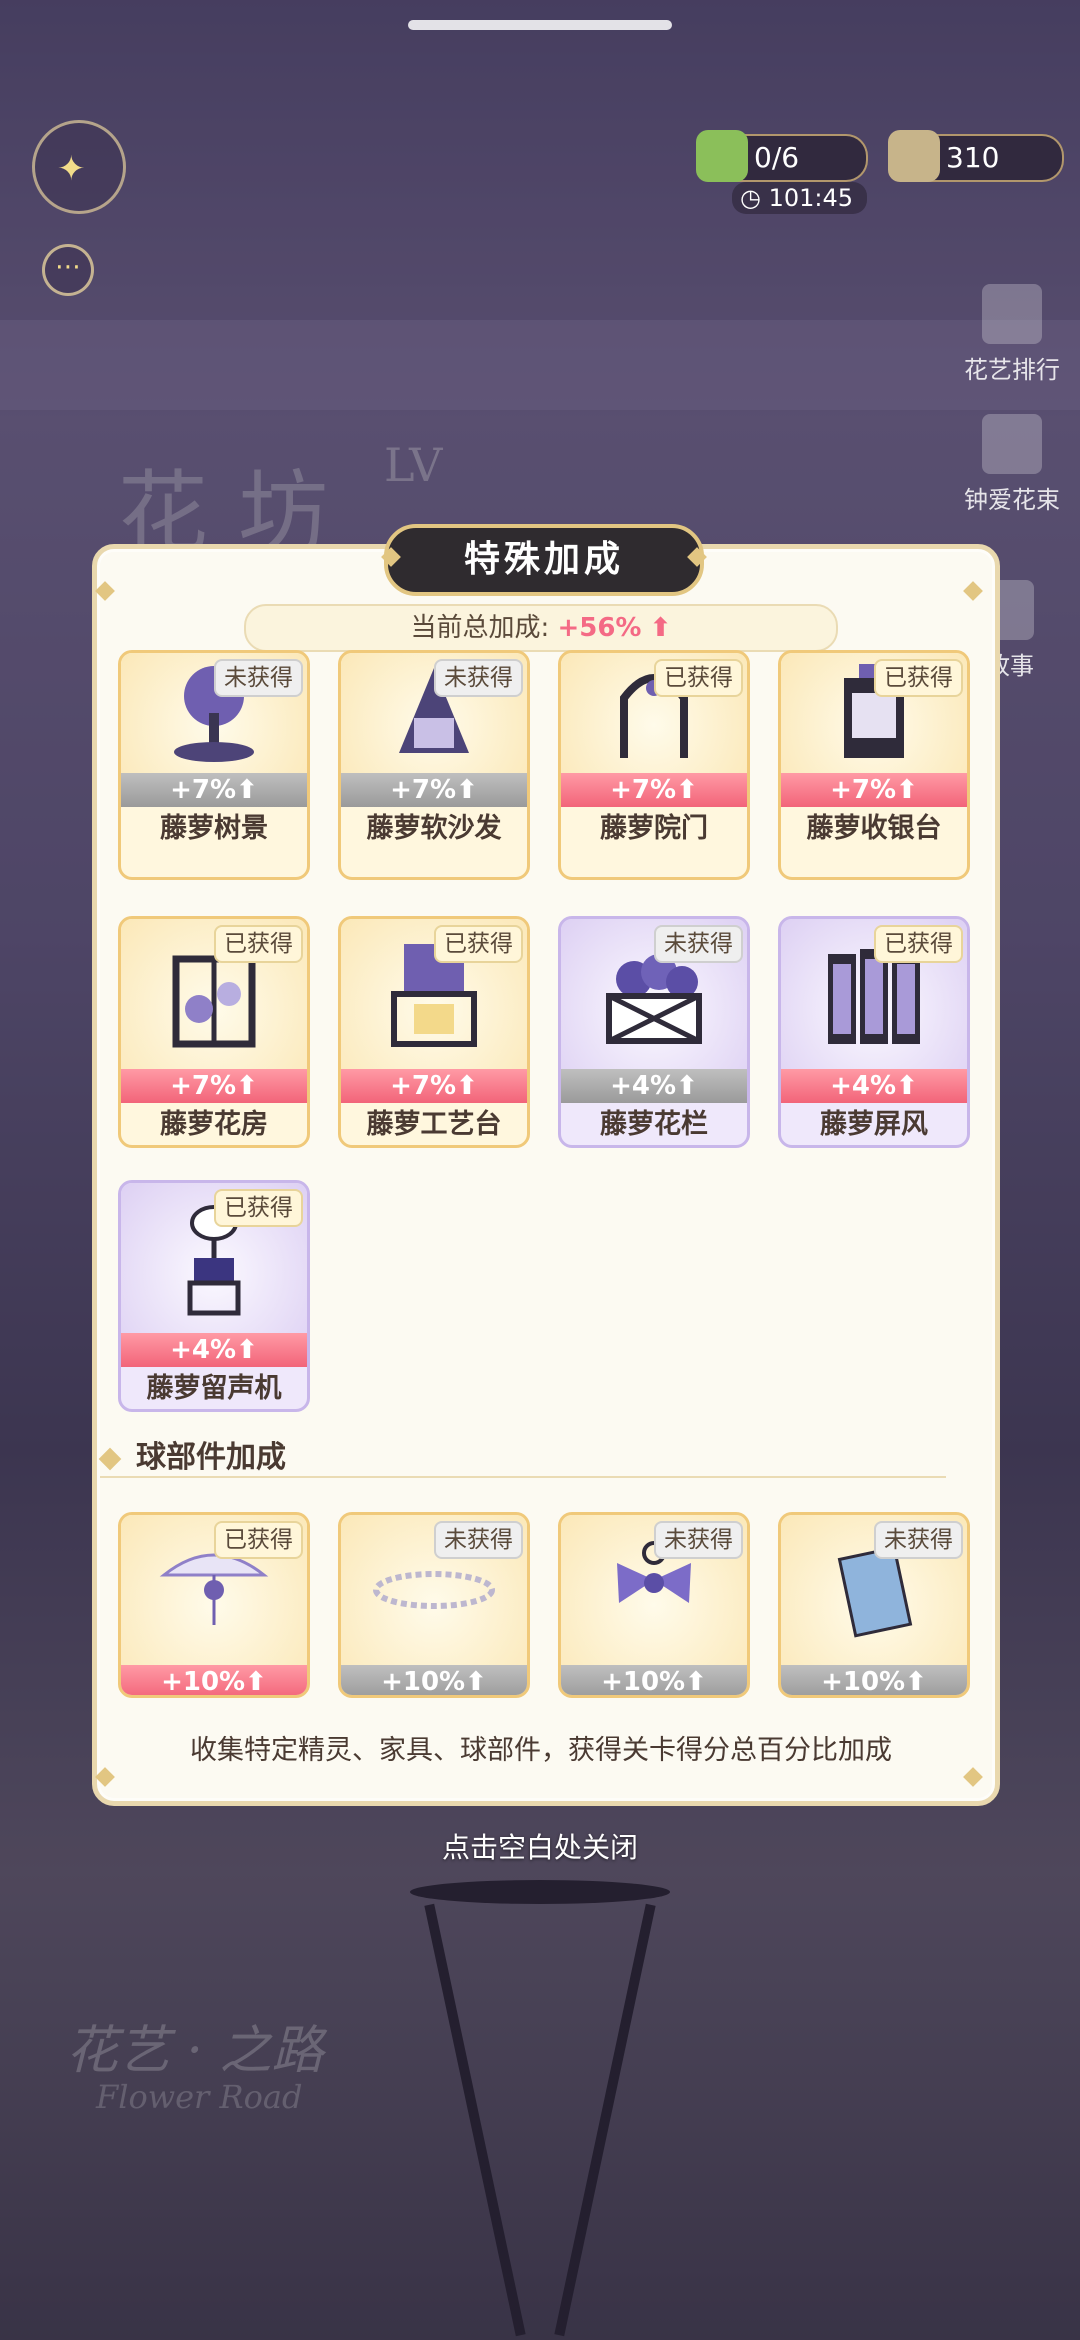  I want to click on bonus-item-card: 未获得 +7%⬆ 藤萝软沙发, so click(434, 765).